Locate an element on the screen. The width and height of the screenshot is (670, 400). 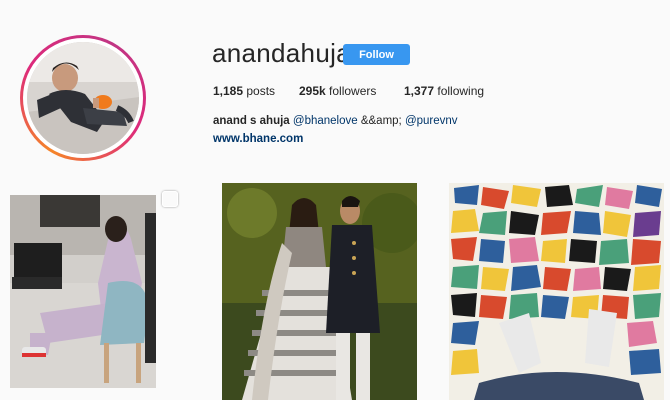
avatar is located at coordinates (83, 98).